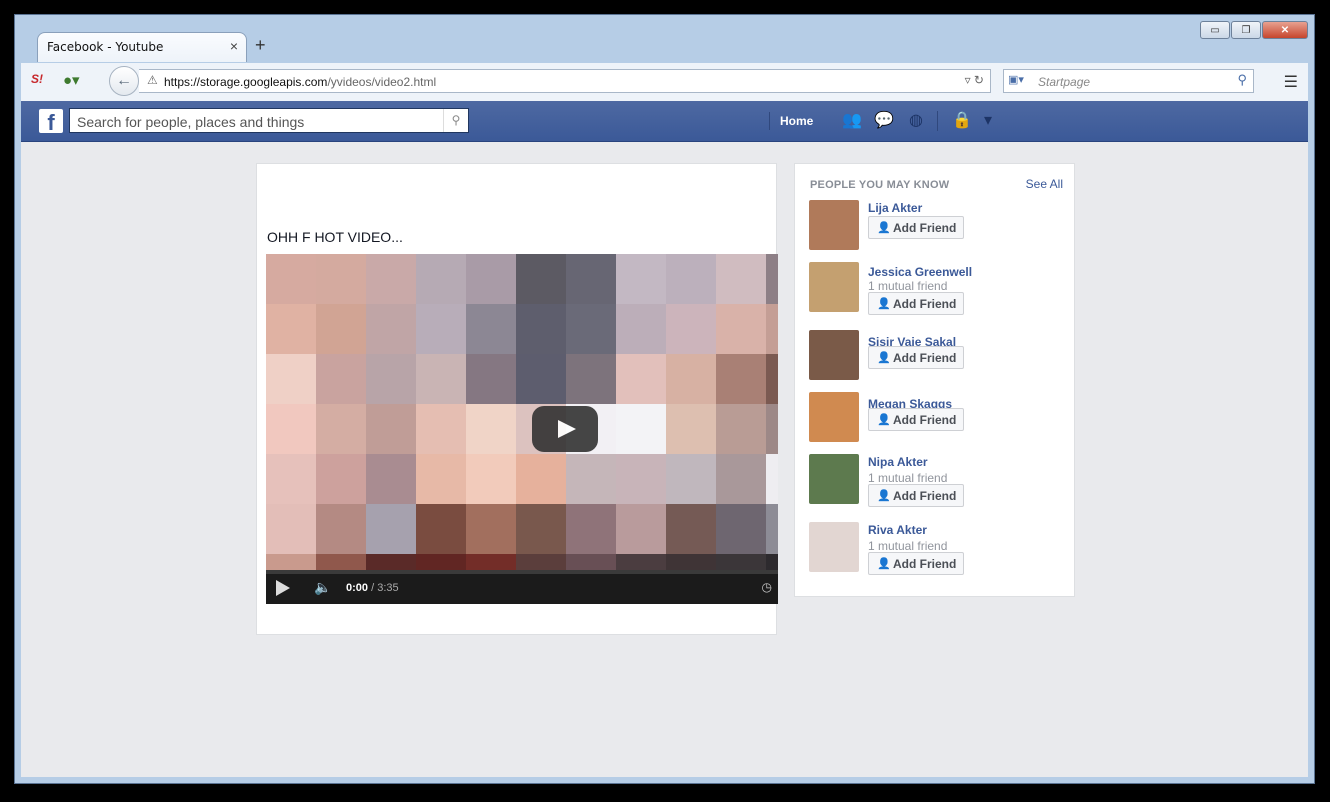 Image resolution: width=1330 pixels, height=802 pixels. I want to click on home-link: Home, so click(791, 121).